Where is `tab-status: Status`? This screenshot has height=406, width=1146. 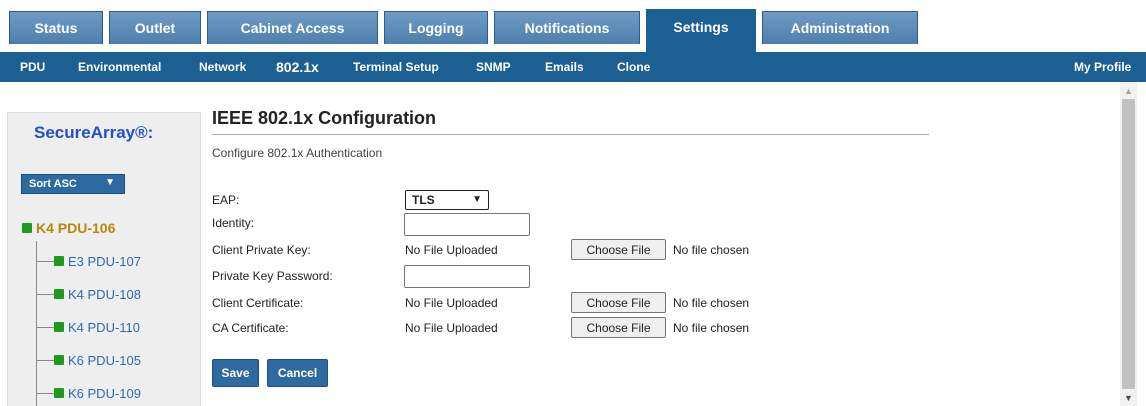 tab-status: Status is located at coordinates (56, 27).